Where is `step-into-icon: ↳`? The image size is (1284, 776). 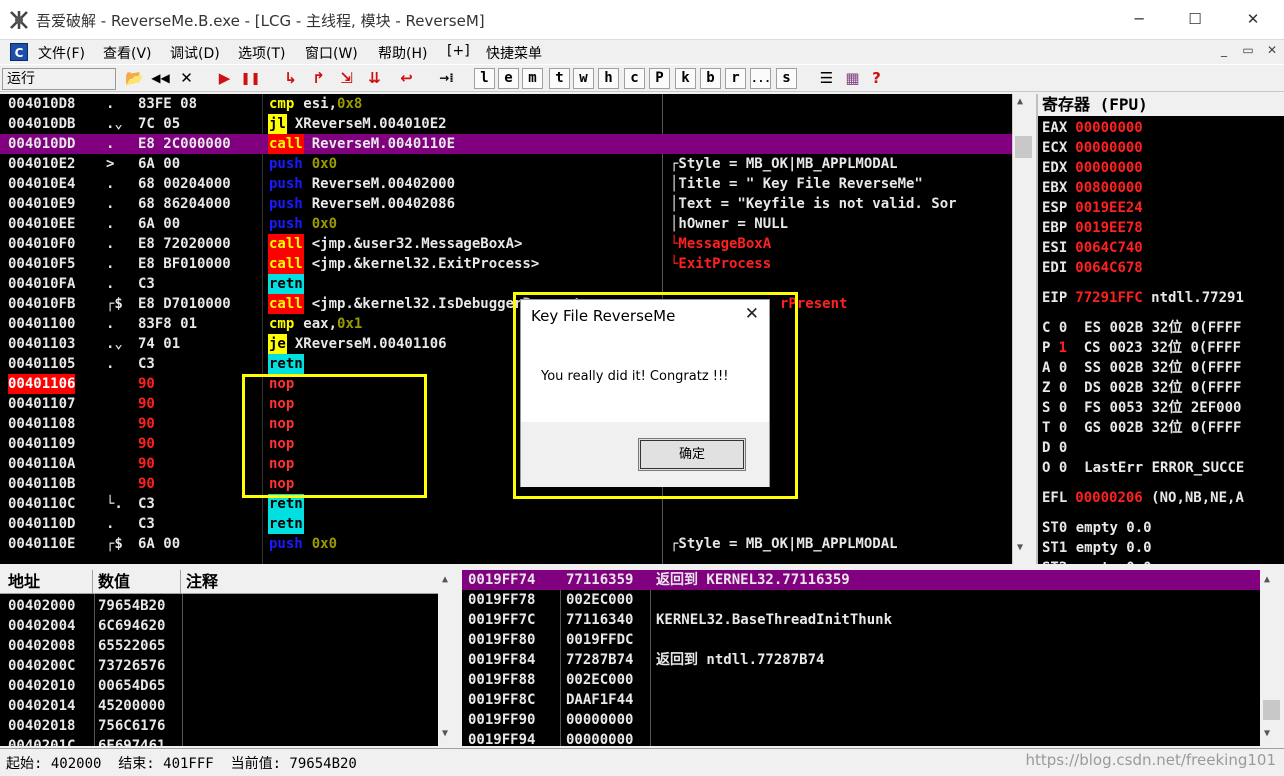
step-into-icon: ↳ is located at coordinates (290, 78).